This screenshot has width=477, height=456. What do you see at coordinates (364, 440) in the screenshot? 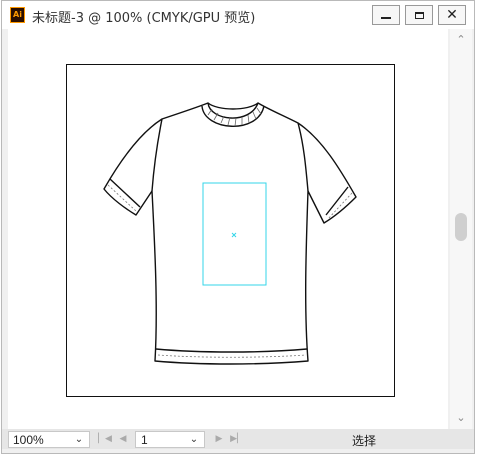
I see `current-tool-label: 选择` at bounding box center [364, 440].